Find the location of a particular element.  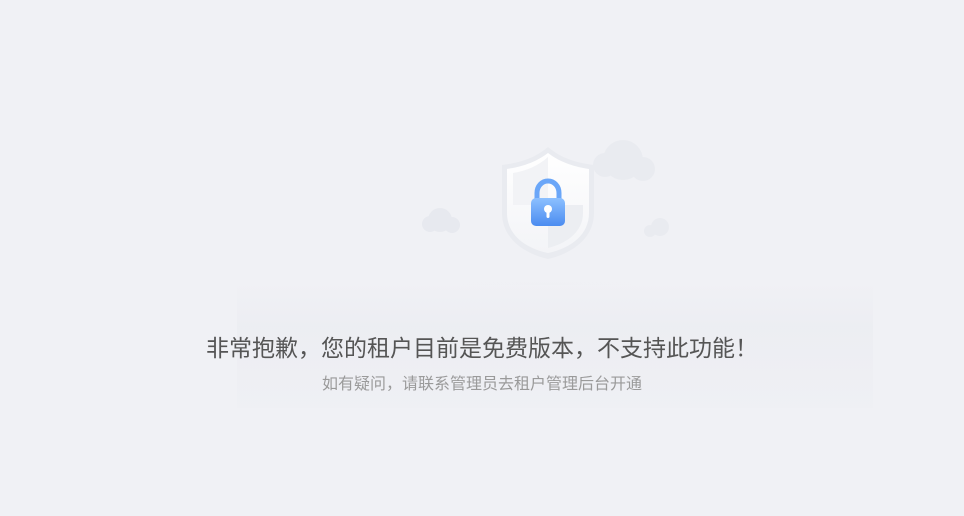

help-text: 如有疑问，请联系管理员去租户管理后台开通 is located at coordinates (481, 383).